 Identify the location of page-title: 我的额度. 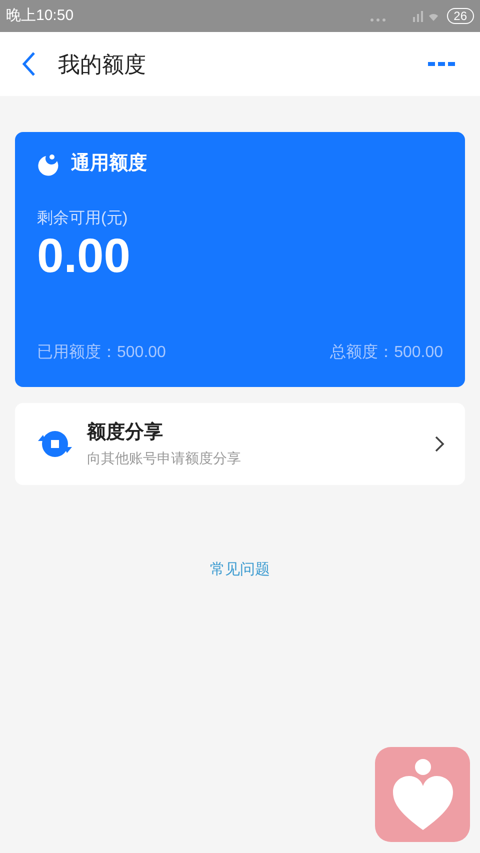
(102, 64).